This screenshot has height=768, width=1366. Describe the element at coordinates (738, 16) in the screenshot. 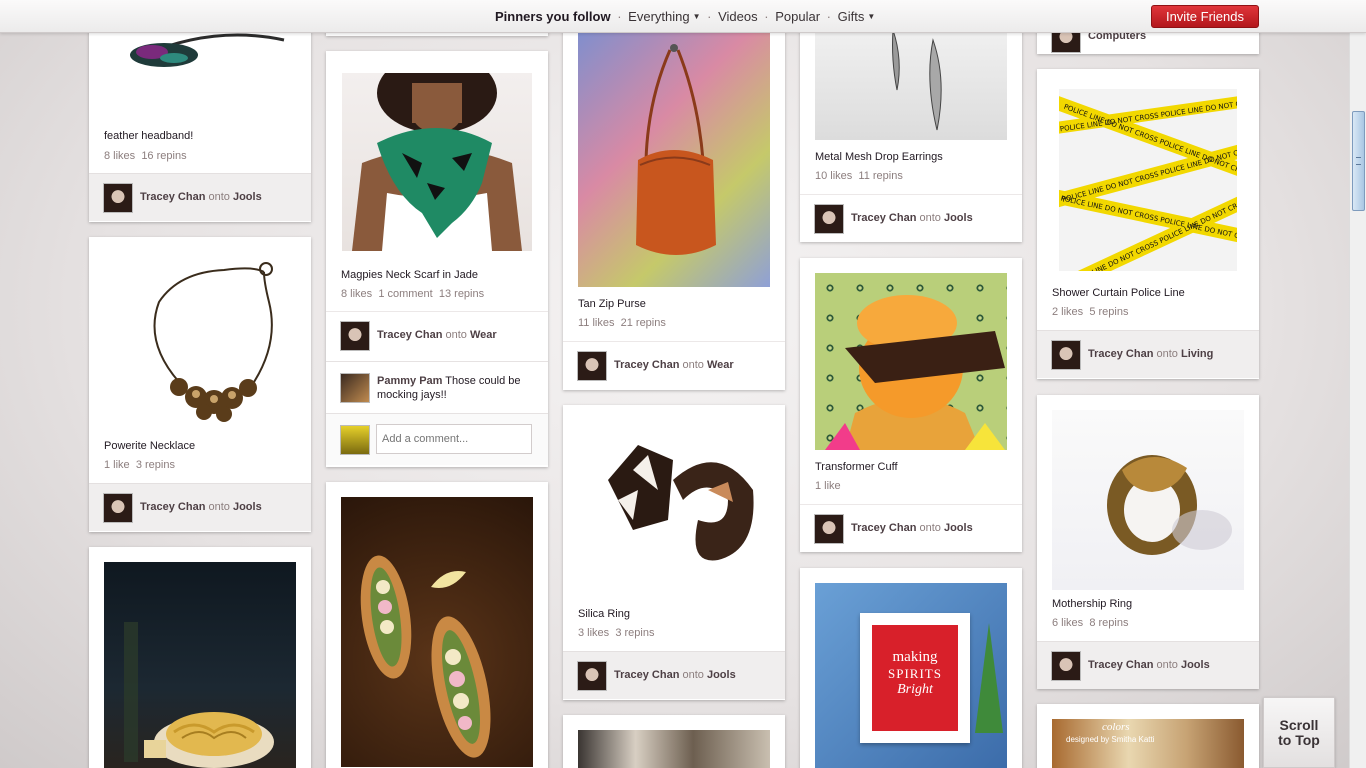

I see `nav-videos: Videos` at that location.